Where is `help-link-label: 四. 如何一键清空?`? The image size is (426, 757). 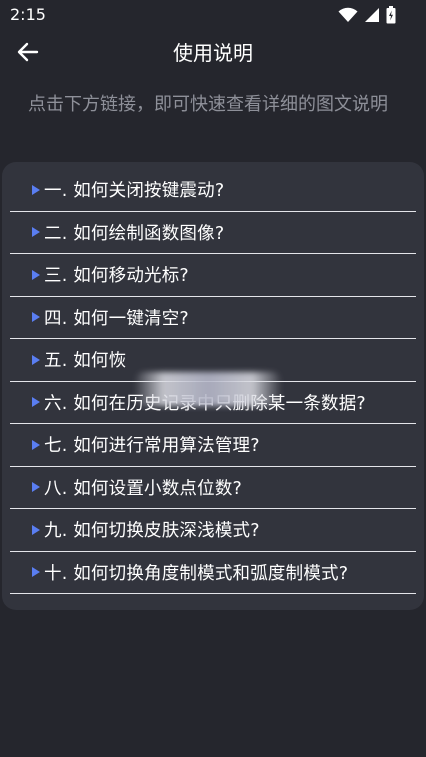 help-link-label: 四. 如何一键清空? is located at coordinates (116, 318).